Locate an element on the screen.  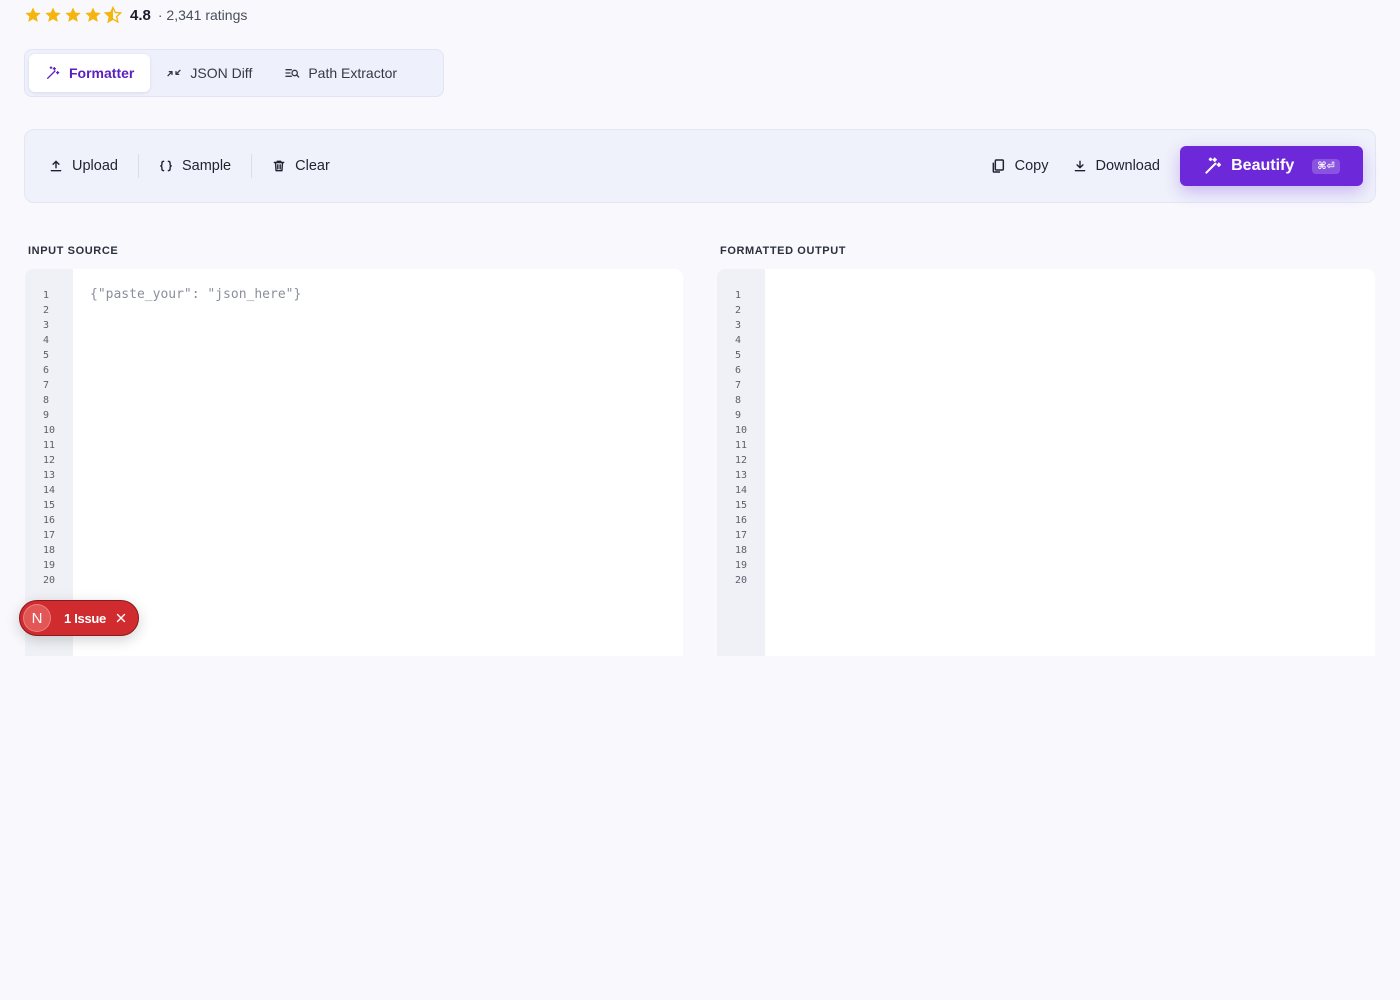
download-icon is located at coordinates (1079, 166).